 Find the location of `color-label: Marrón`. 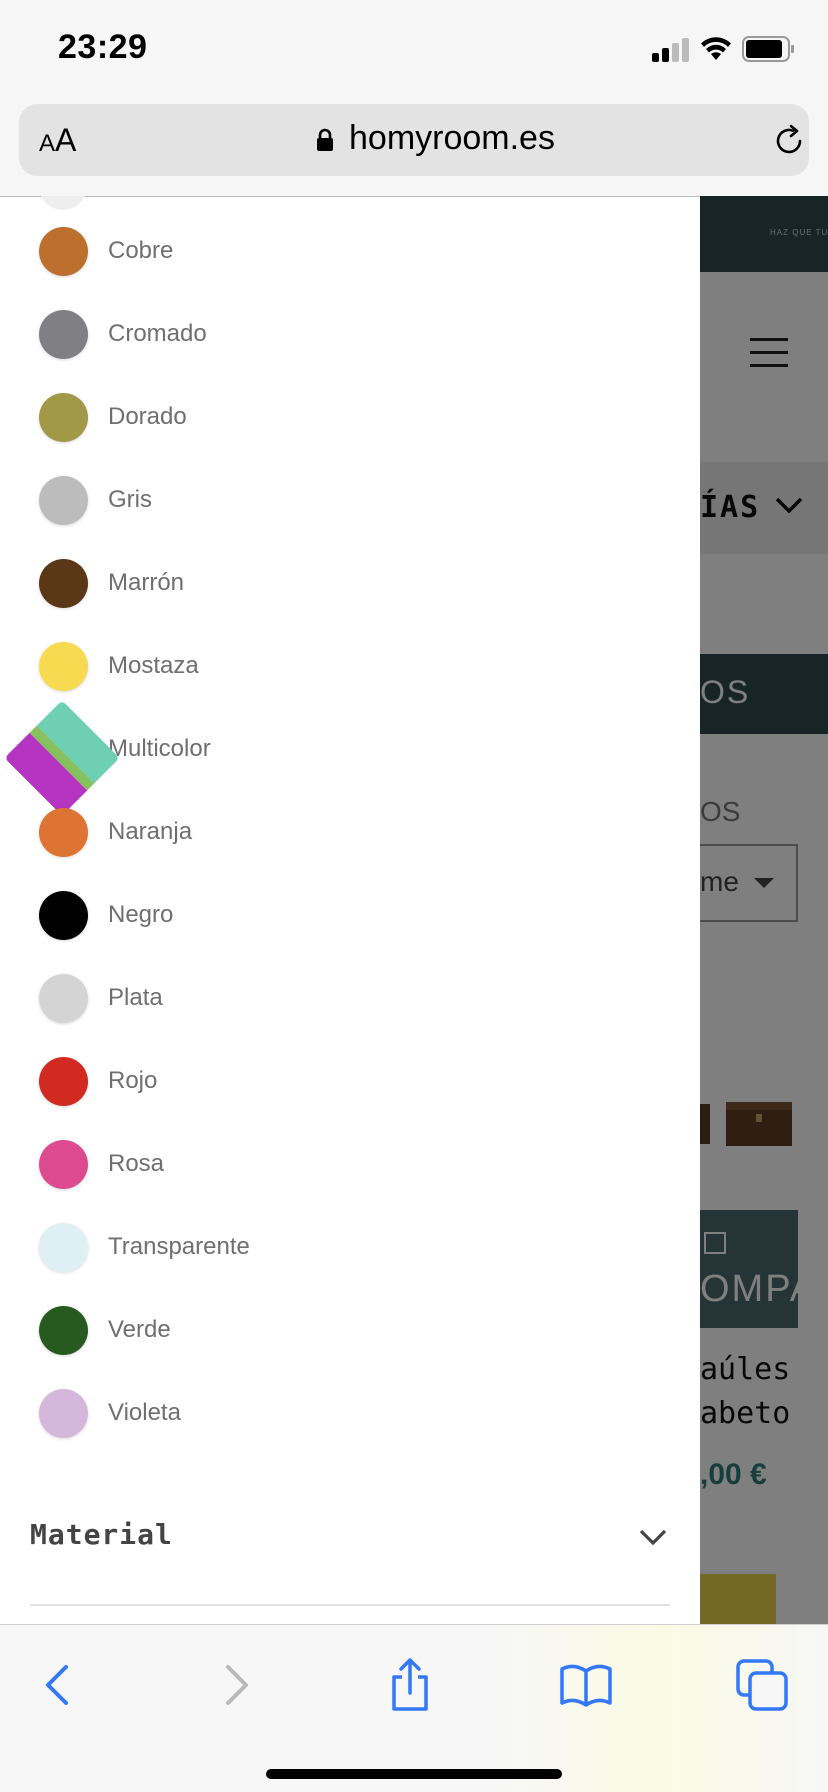

color-label: Marrón is located at coordinates (146, 582).